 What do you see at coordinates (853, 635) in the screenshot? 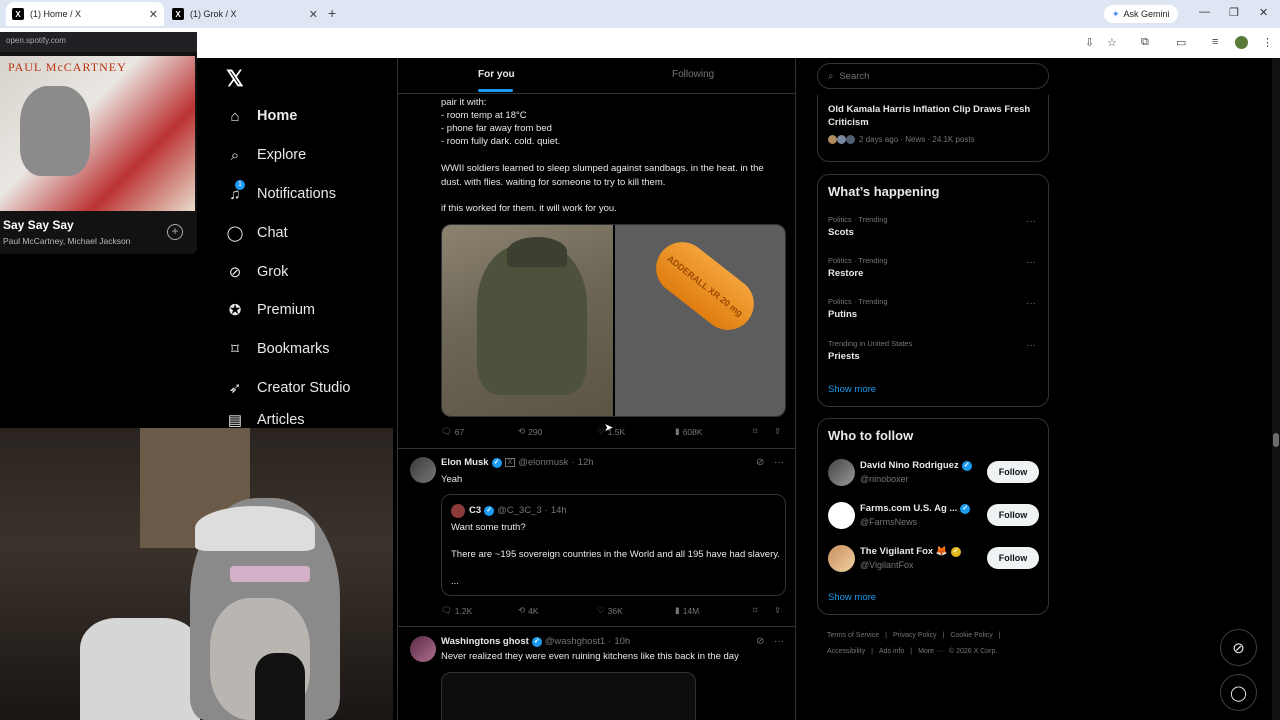
I see `footer-link: Terms of Service` at bounding box center [853, 635].